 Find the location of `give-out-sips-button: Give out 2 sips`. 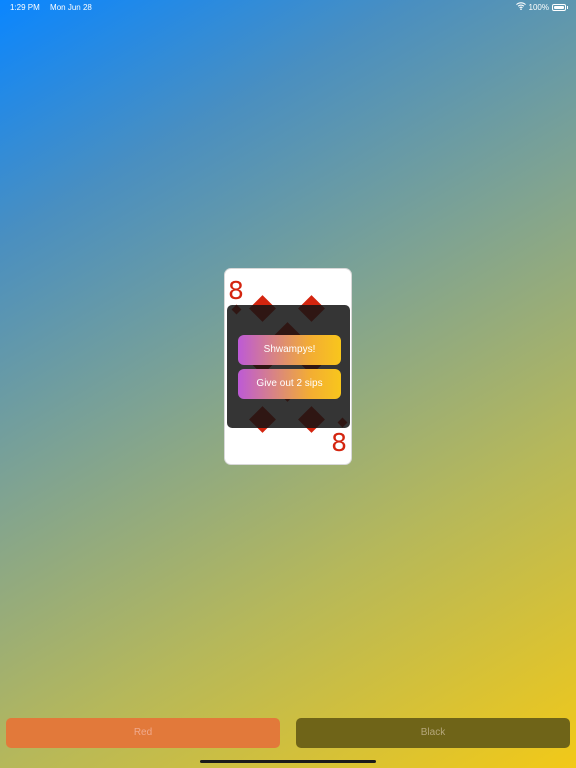

give-out-sips-button: Give out 2 sips is located at coordinates (289, 384).